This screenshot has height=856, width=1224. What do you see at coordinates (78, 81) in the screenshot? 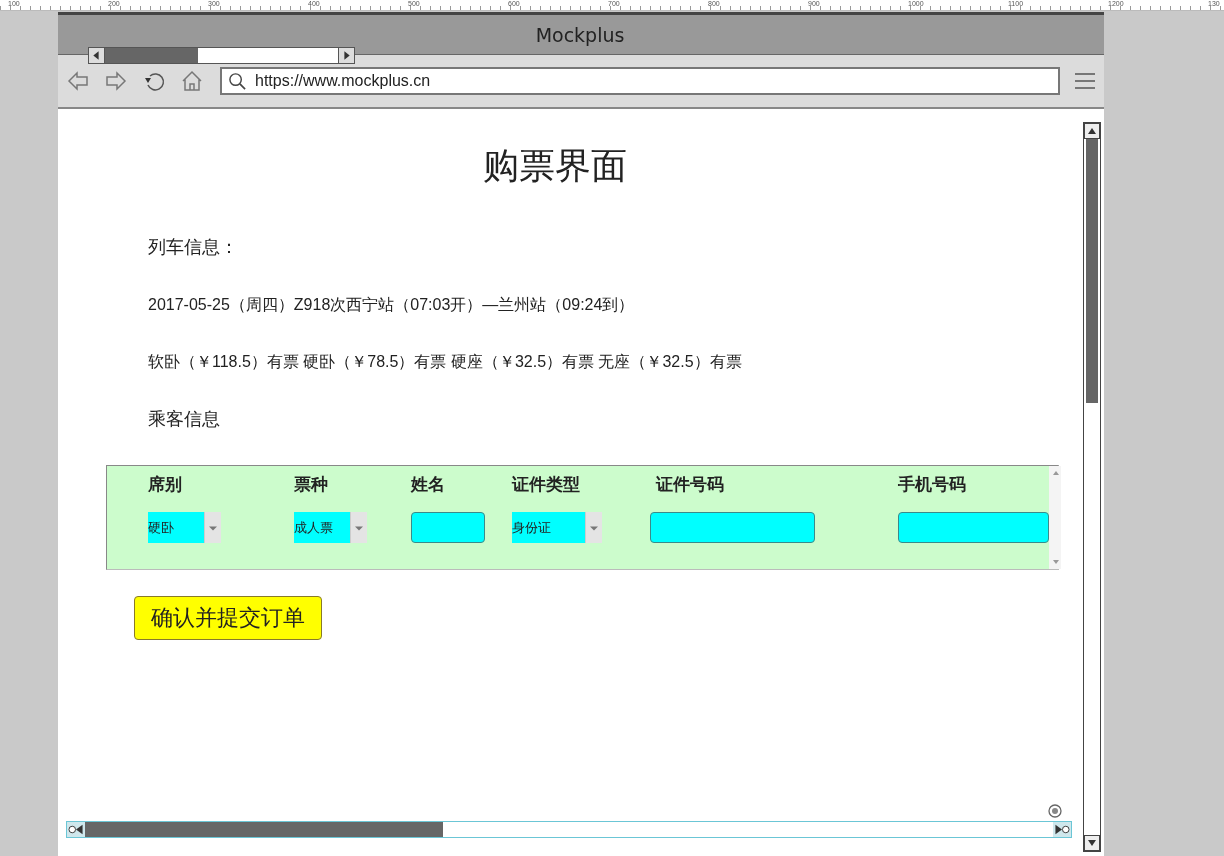
I see `back-icon` at bounding box center [78, 81].